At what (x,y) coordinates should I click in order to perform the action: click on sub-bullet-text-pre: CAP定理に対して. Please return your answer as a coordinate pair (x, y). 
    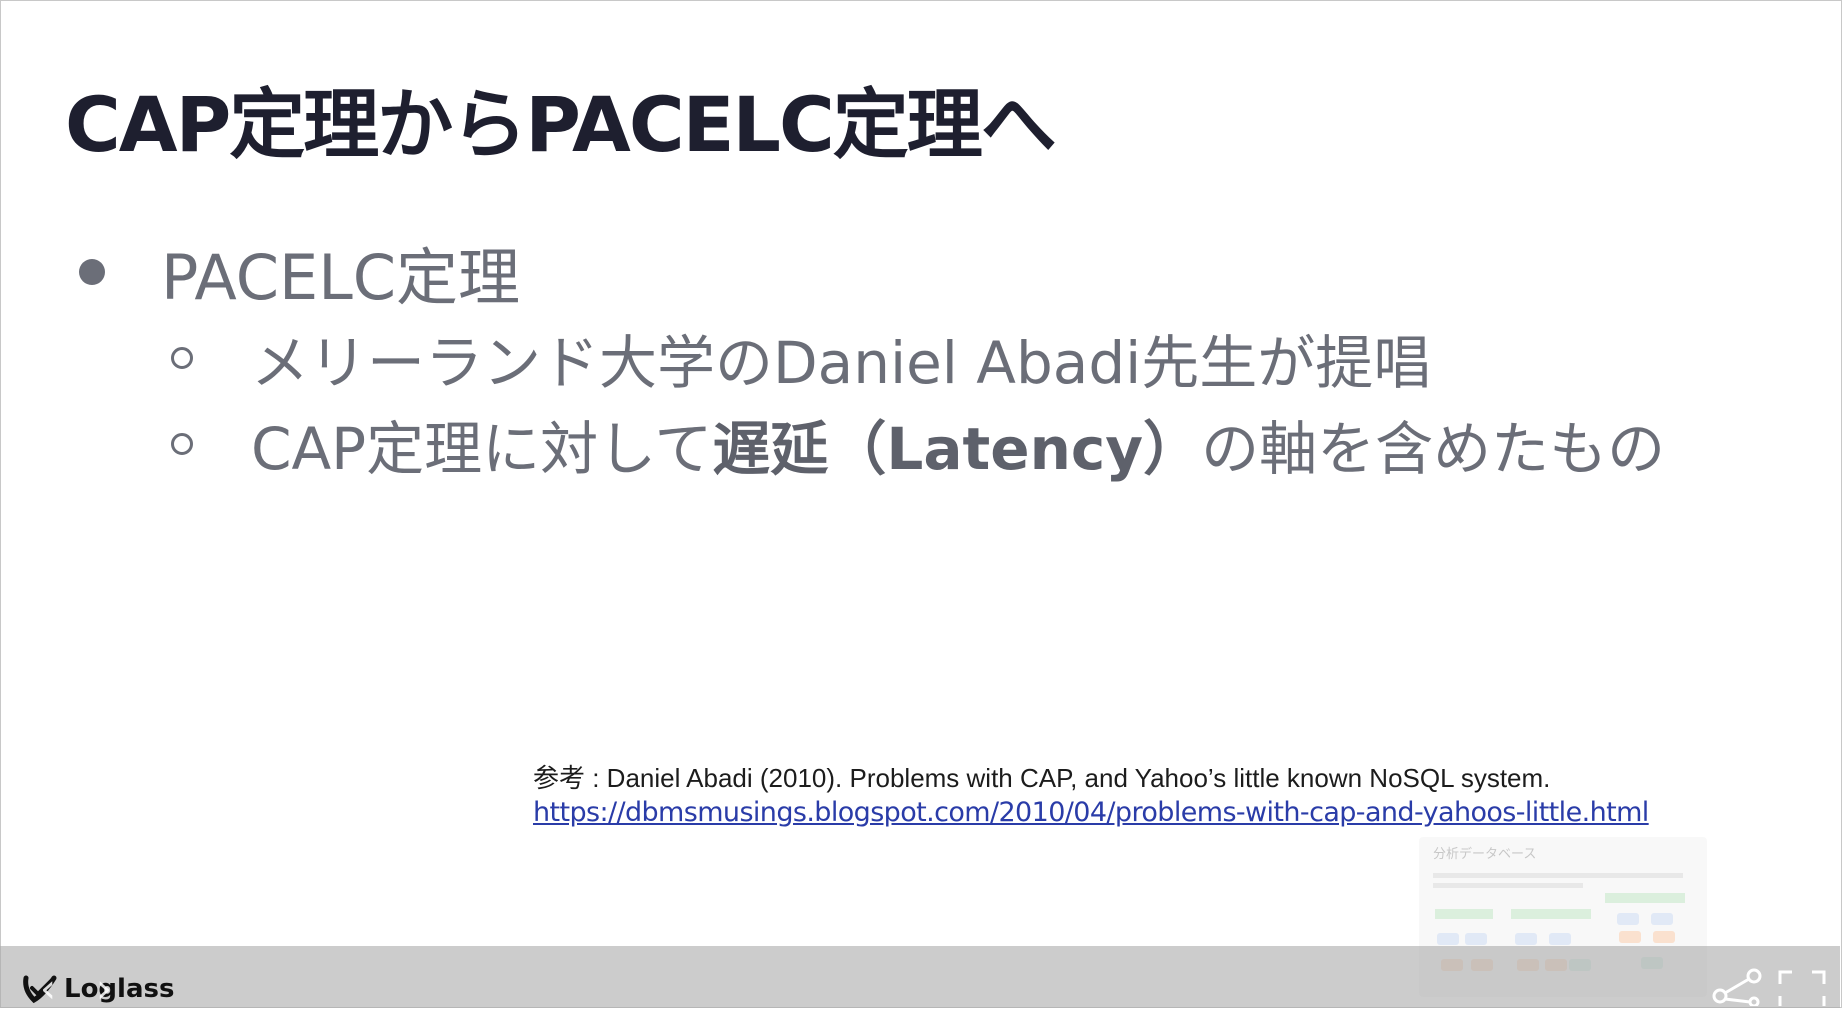
    Looking at the image, I should click on (482, 449).